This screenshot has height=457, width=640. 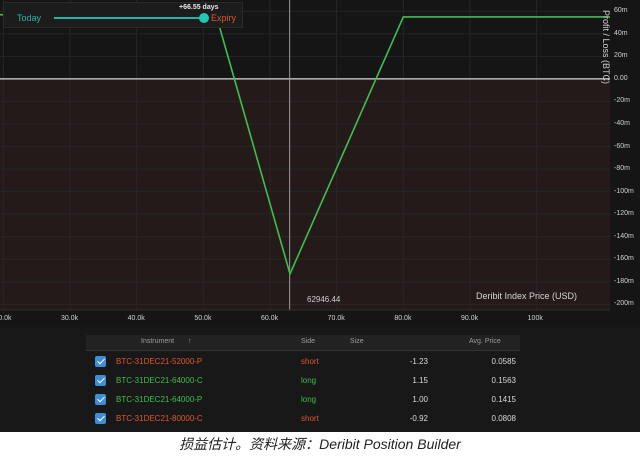 What do you see at coordinates (357, 341) in the screenshot?
I see `col-size-header: Size` at bounding box center [357, 341].